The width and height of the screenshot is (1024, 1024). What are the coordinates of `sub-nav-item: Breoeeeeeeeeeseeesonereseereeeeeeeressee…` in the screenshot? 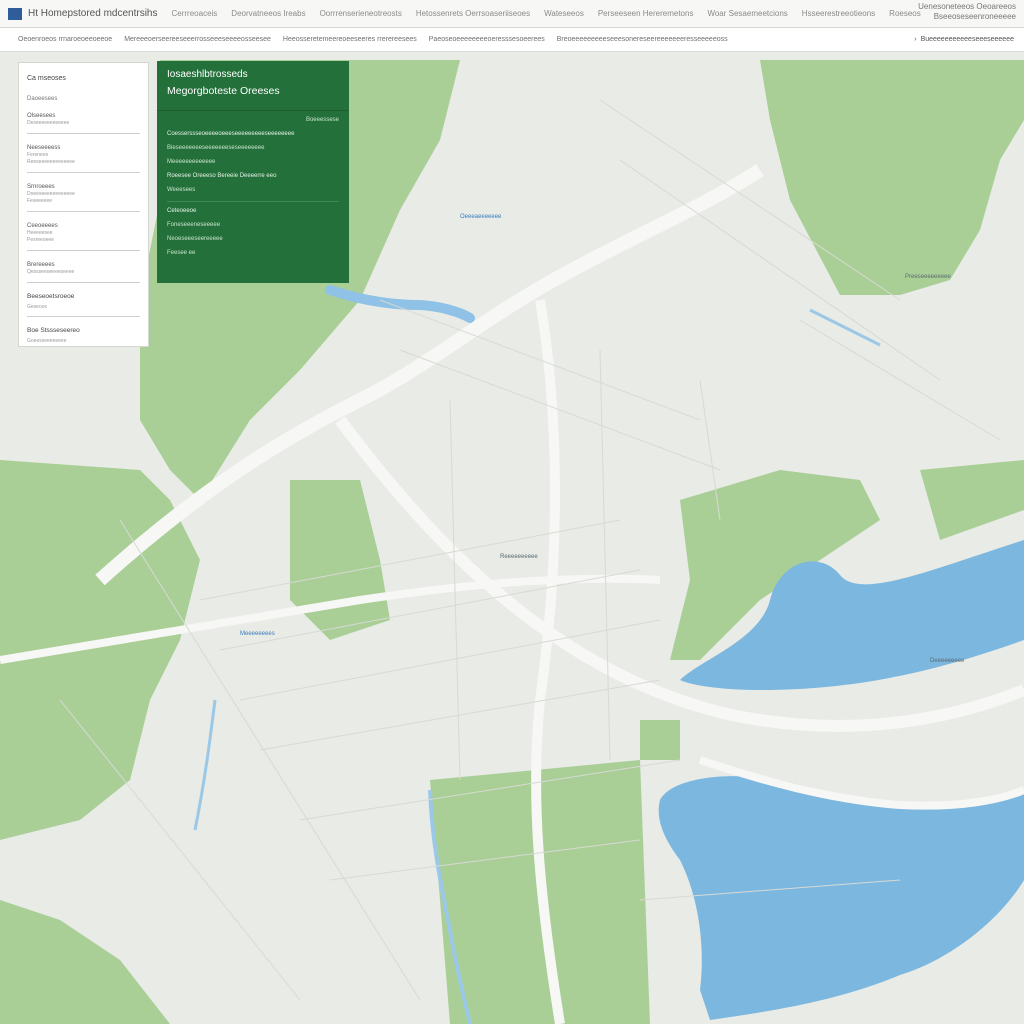 It's located at (642, 39).